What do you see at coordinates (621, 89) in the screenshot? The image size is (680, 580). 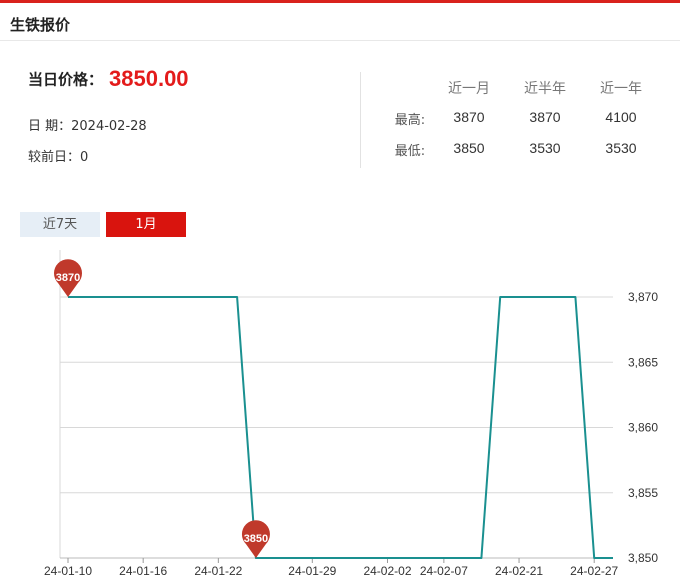 I see `stats-col-year: 近一年` at bounding box center [621, 89].